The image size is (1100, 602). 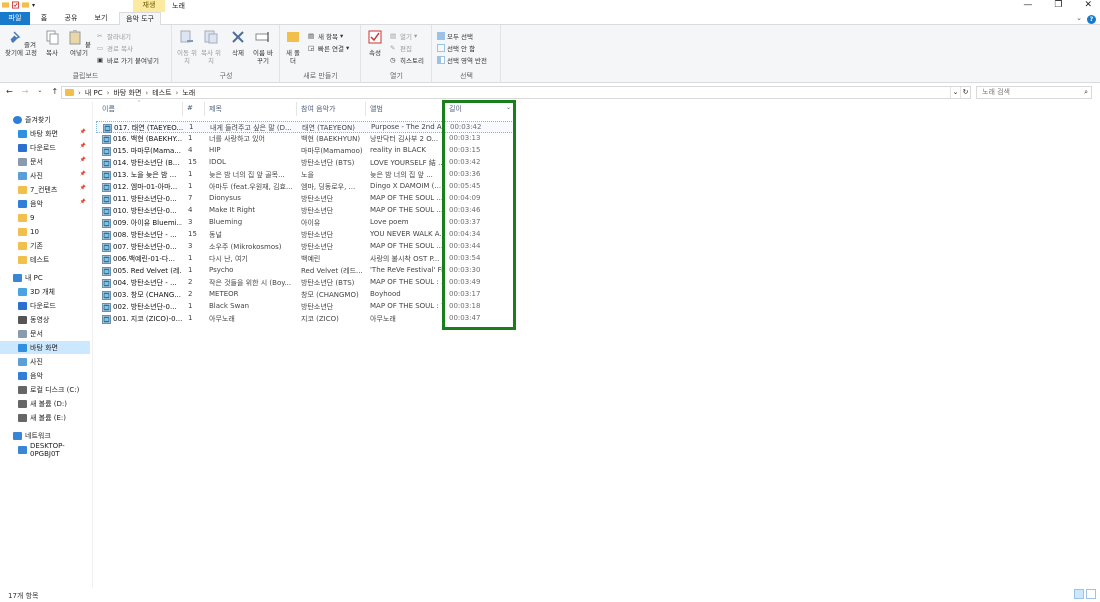 What do you see at coordinates (21, 43) in the screenshot?
I see `pin-quick-access-button: 즐겨찾기에 고정` at bounding box center [21, 43].